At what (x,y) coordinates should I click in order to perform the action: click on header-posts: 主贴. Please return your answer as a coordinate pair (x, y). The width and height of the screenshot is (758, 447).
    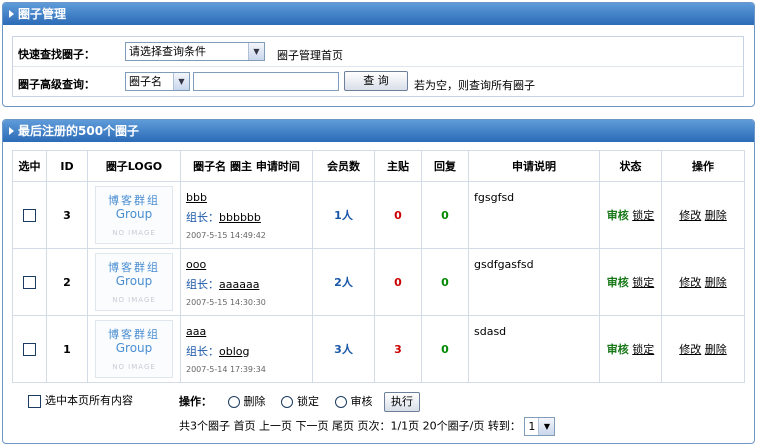
    Looking at the image, I should click on (398, 166).